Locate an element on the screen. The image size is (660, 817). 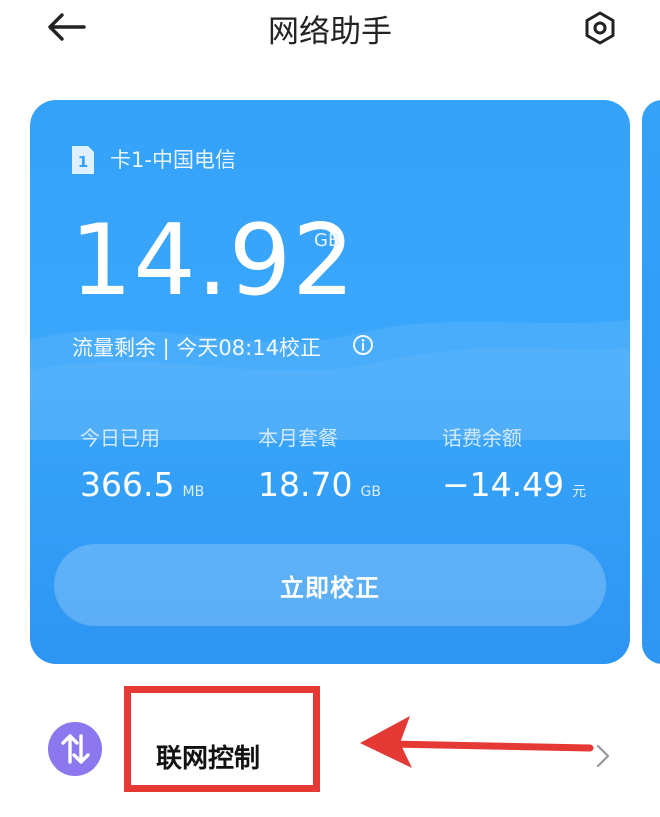
stat-unit: 元 is located at coordinates (579, 492).